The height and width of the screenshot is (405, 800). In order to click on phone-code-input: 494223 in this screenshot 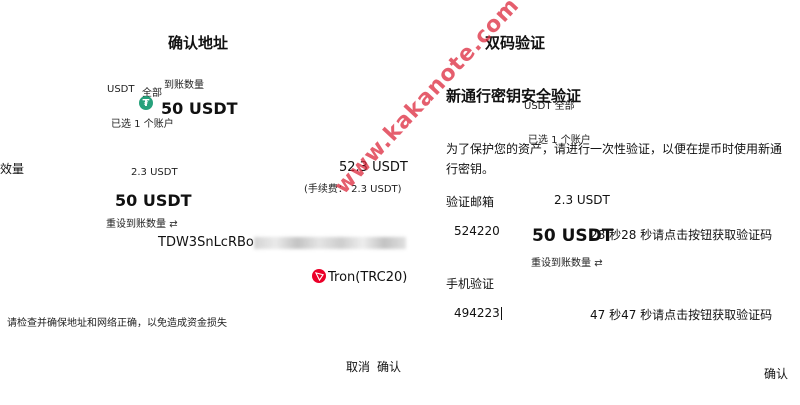, I will do `click(478, 313)`.